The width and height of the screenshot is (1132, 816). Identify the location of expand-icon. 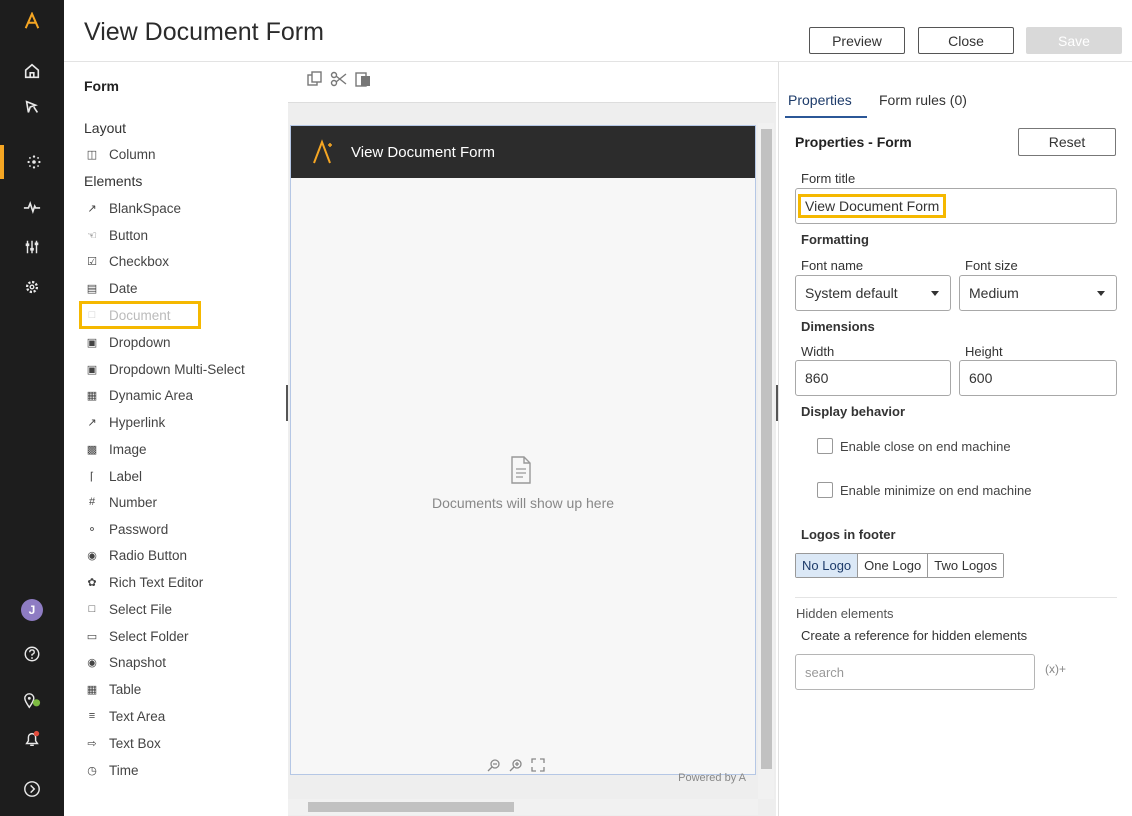
(32, 789).